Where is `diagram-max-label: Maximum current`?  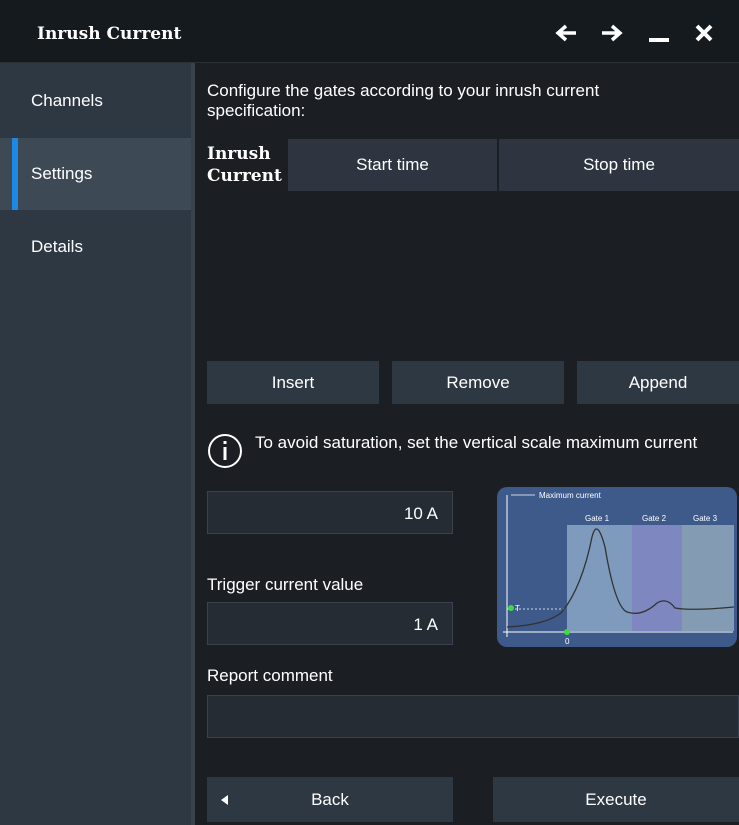
diagram-max-label: Maximum current is located at coordinates (570, 495).